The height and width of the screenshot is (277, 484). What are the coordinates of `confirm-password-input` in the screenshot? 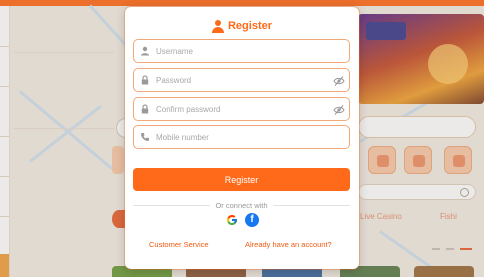 It's located at (241, 109).